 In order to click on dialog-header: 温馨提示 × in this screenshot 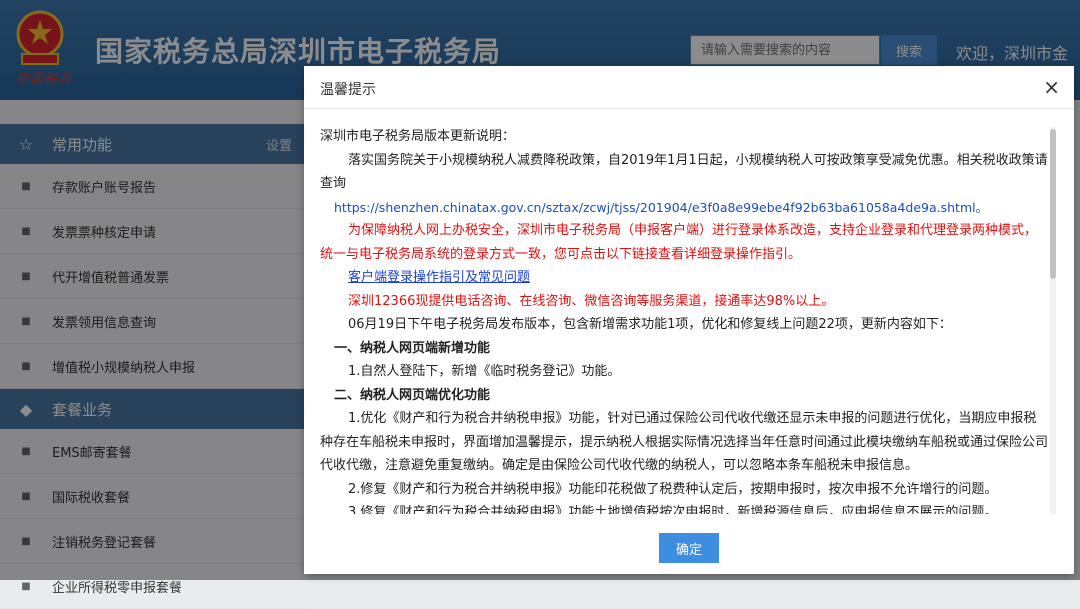, I will do `click(689, 87)`.